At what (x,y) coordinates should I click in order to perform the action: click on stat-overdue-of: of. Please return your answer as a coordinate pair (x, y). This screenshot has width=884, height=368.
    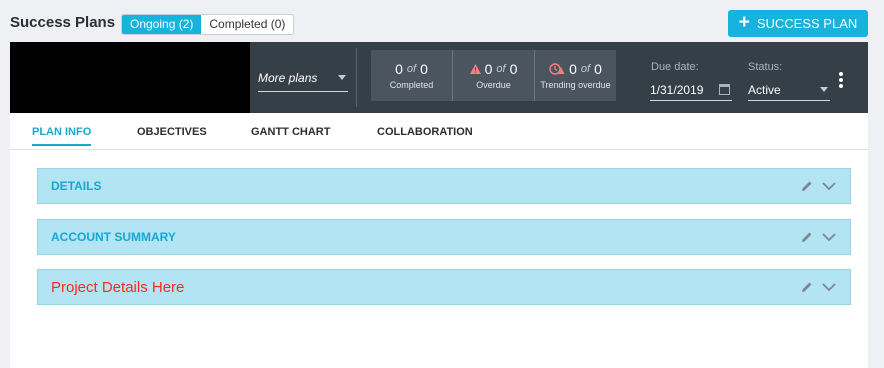
    Looking at the image, I should click on (501, 69).